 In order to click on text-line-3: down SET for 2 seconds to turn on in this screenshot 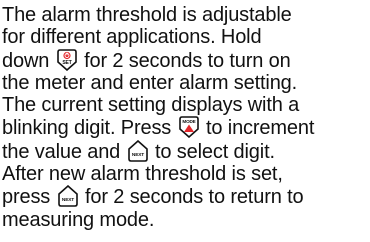, I will do `click(185, 60)`.